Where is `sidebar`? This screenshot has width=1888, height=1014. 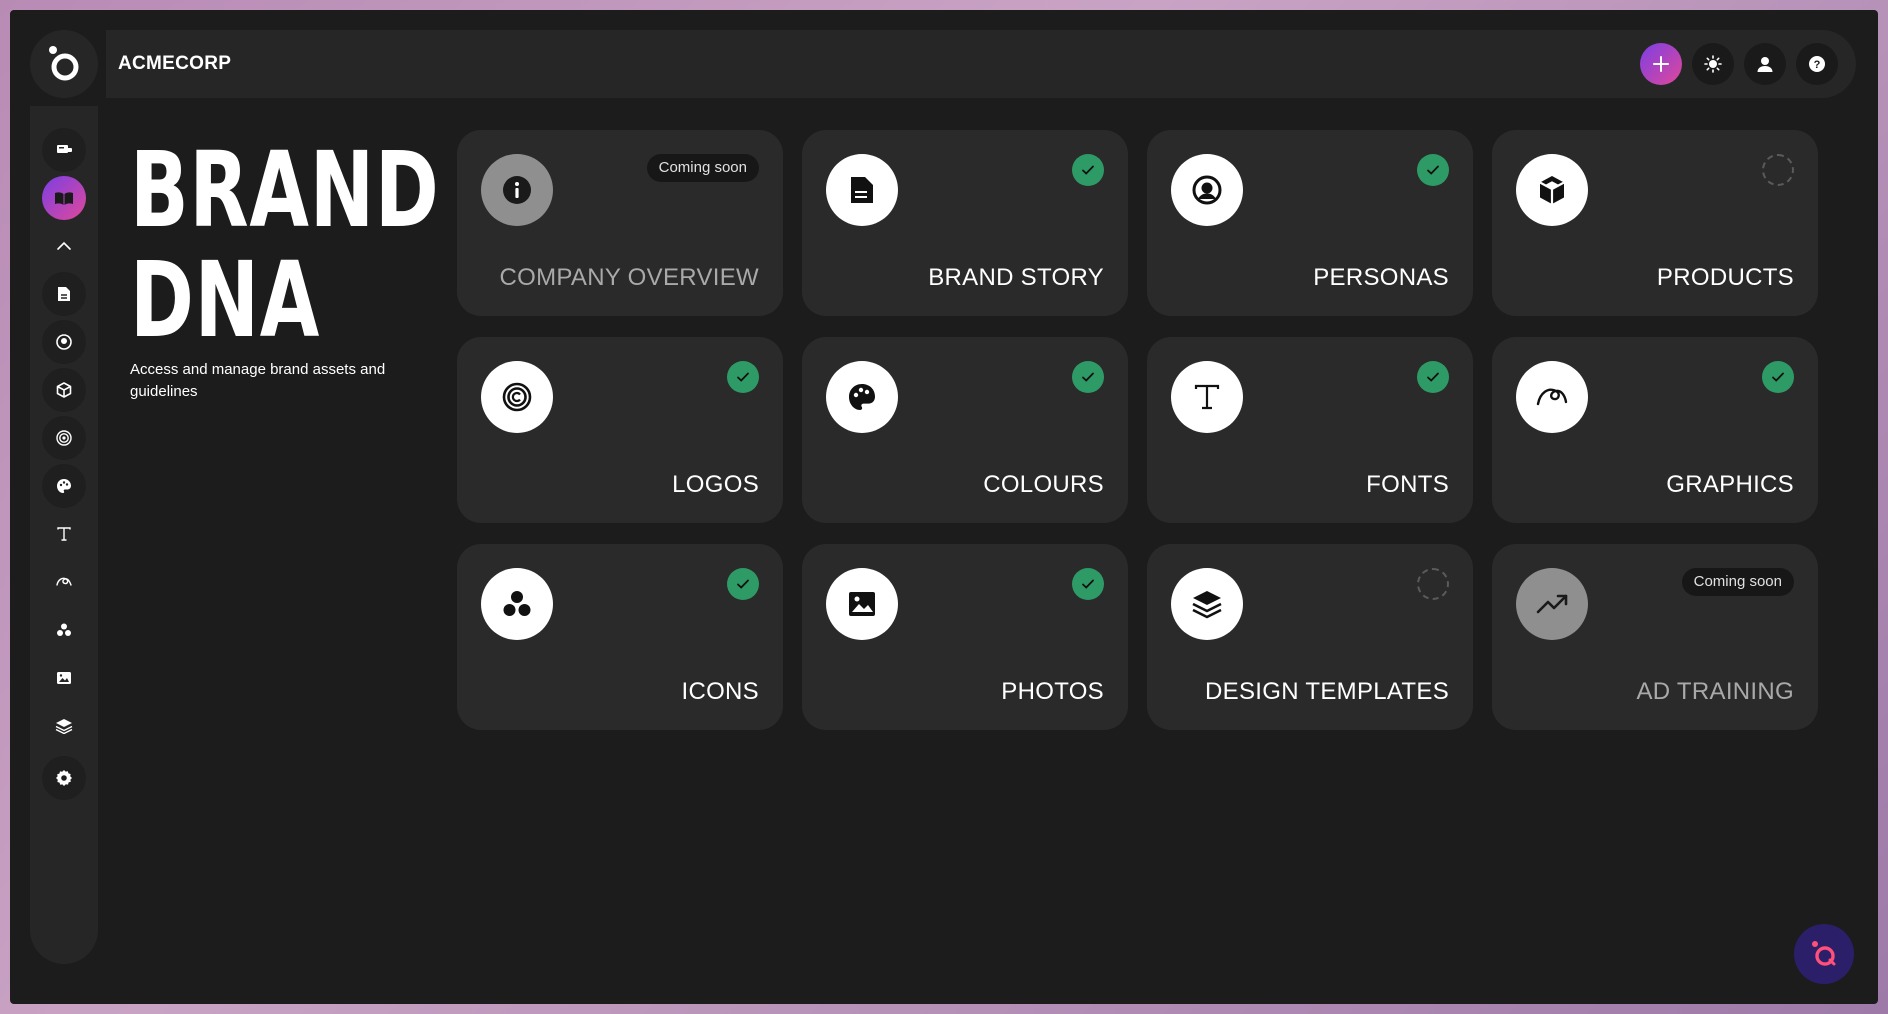 sidebar is located at coordinates (64, 535).